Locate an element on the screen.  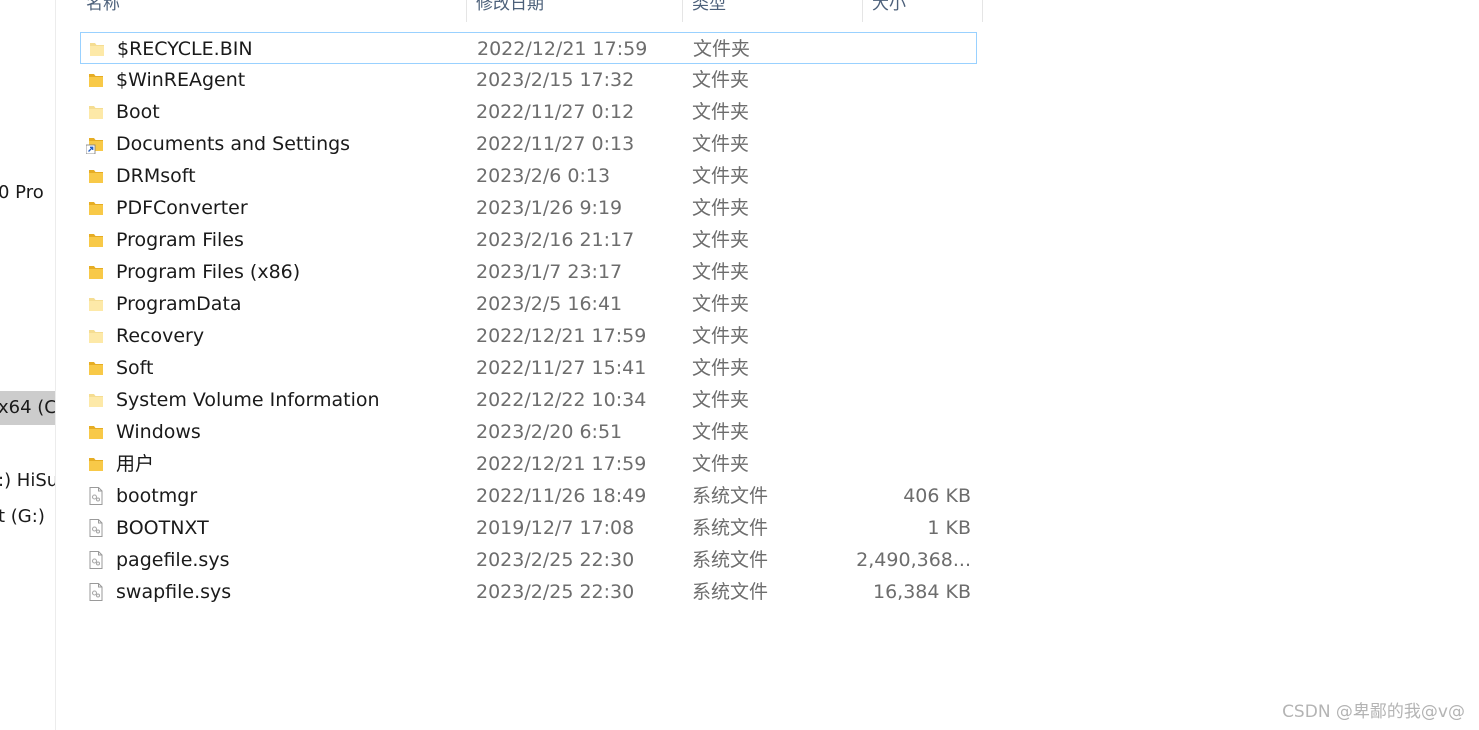
file-name: pagefile.sys is located at coordinates (173, 560).